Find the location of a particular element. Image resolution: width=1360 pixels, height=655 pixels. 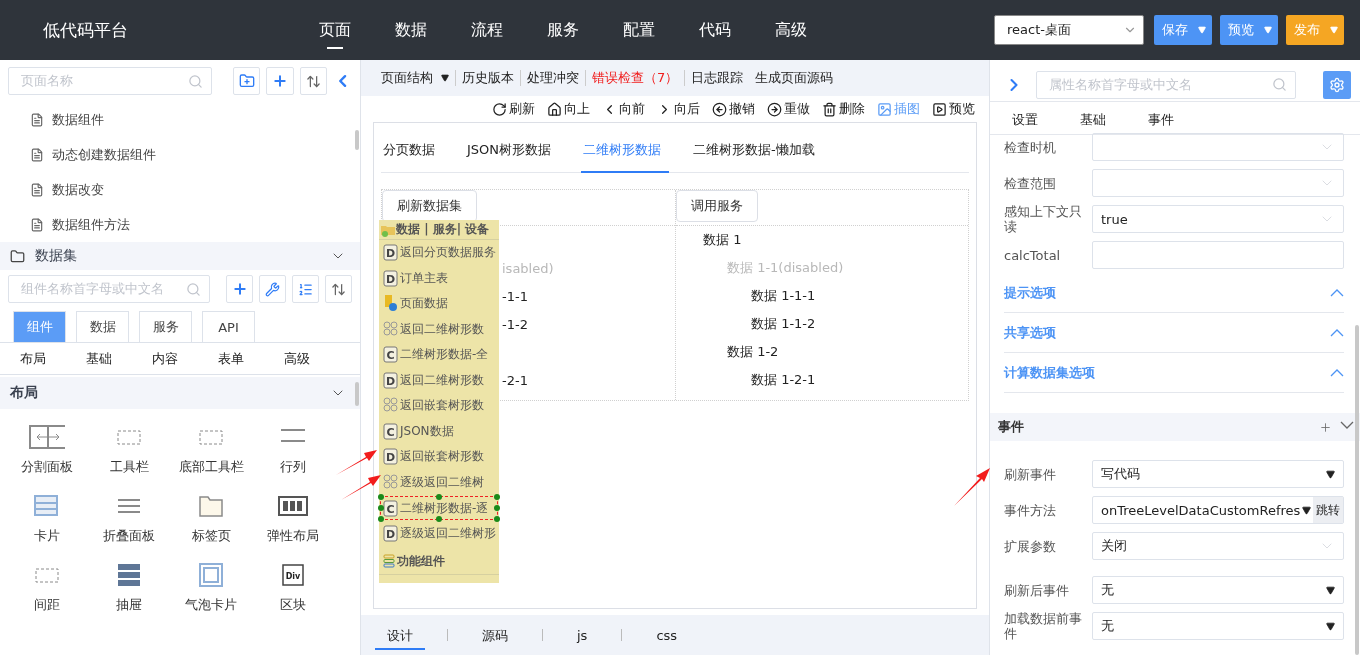

data-source-item: C JSON数据 is located at coordinates (439, 431).